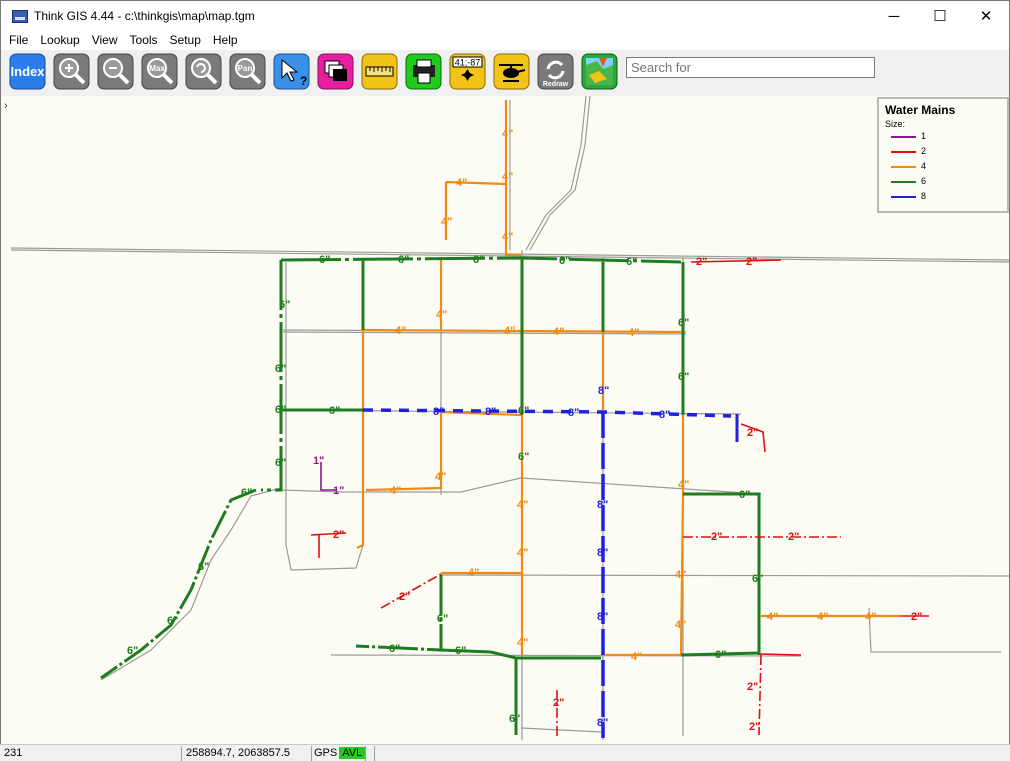 This screenshot has width=1010, height=761. What do you see at coordinates (468, 63) in the screenshot?
I see `coord-label: 41;-87` at bounding box center [468, 63].